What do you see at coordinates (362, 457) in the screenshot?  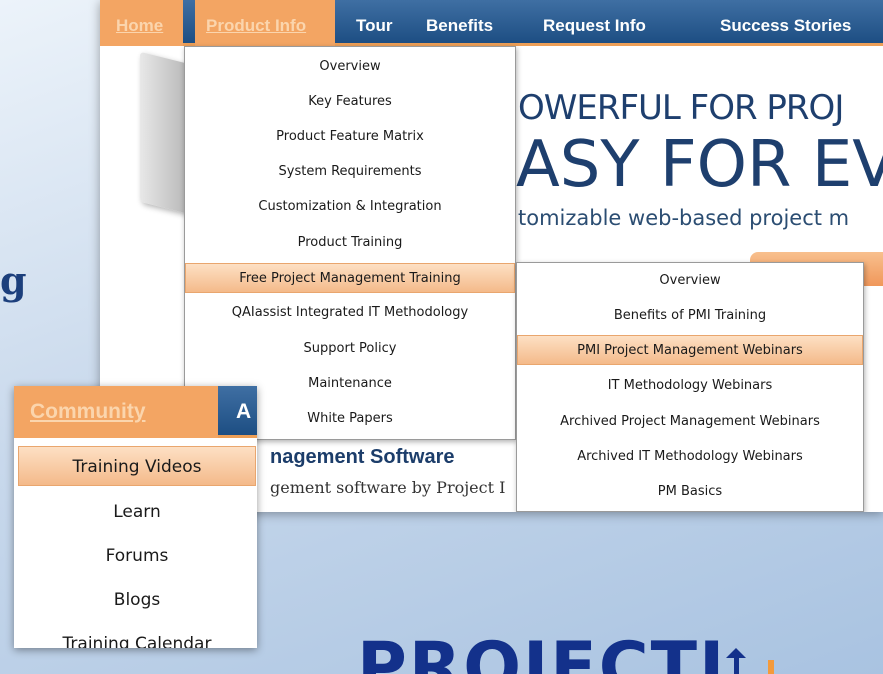 I see `section-title: nagement Software` at bounding box center [362, 457].